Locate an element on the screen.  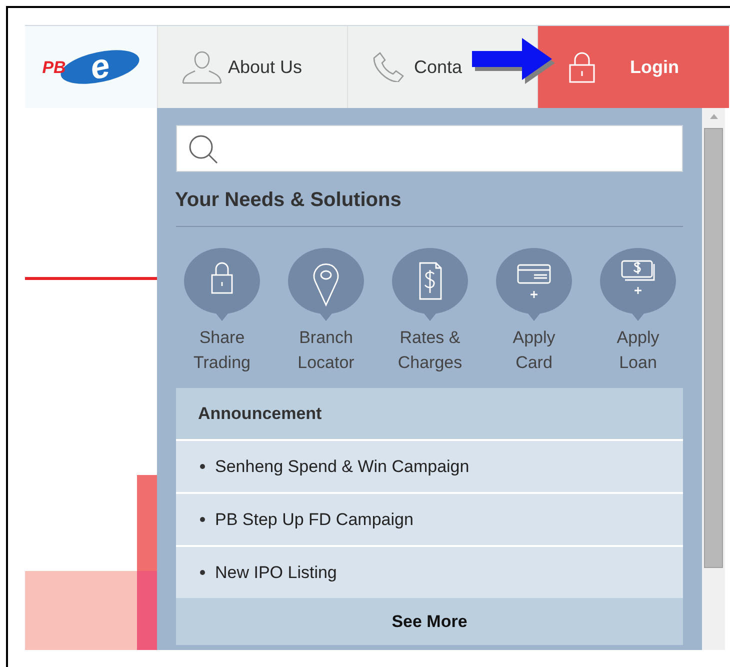
scrollbar is located at coordinates (713, 379).